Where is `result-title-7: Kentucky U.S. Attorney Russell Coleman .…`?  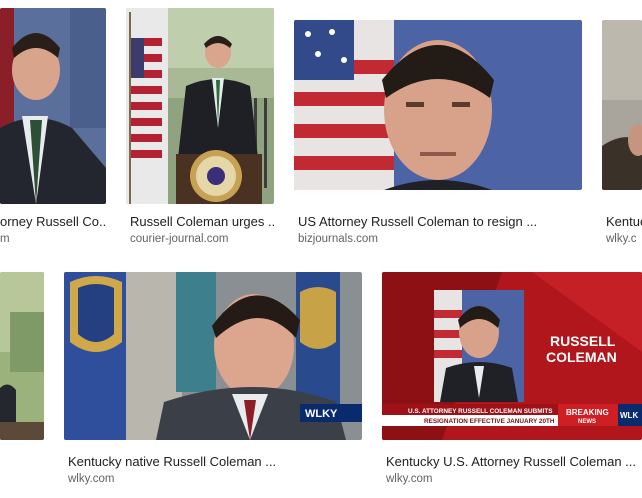 result-title-7: Kentucky U.S. Attorney Russell Coleman .… is located at coordinates (514, 462).